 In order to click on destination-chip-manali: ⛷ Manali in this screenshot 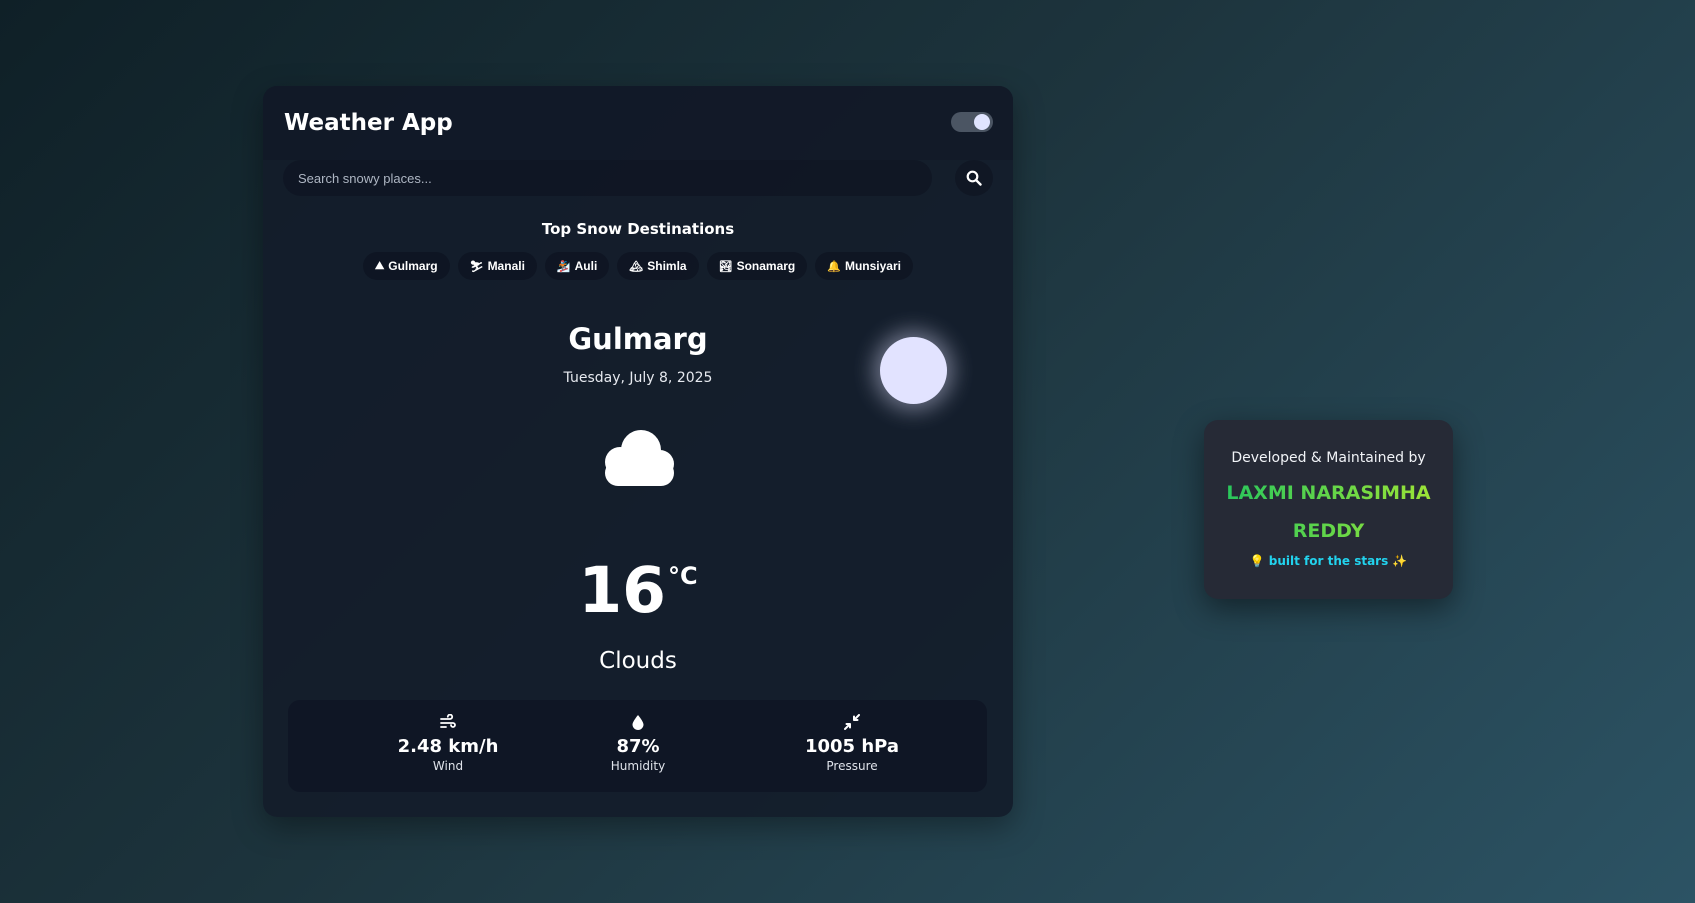, I will do `click(497, 266)`.